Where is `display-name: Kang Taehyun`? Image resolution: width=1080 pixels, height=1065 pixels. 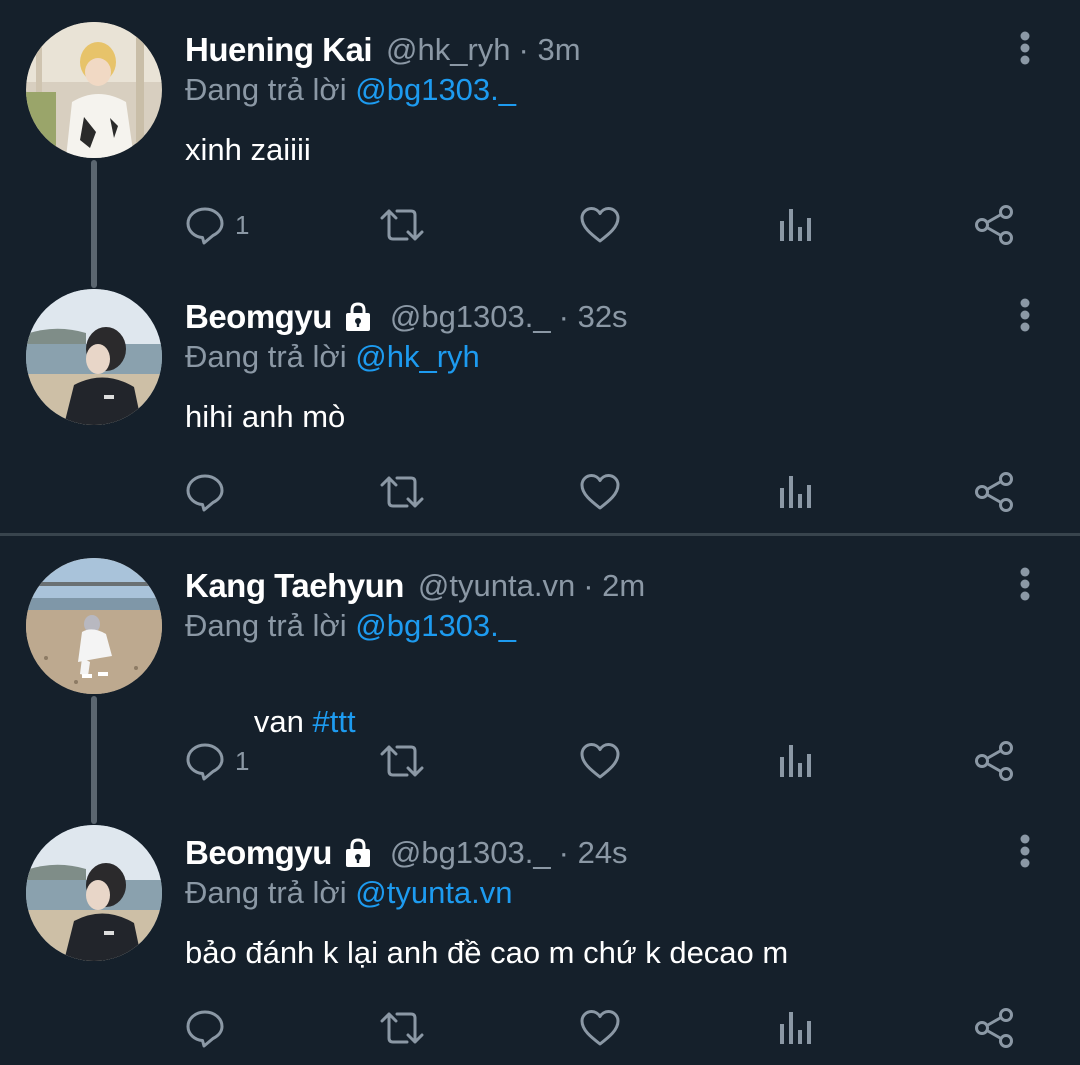
display-name: Kang Taehyun is located at coordinates (294, 586).